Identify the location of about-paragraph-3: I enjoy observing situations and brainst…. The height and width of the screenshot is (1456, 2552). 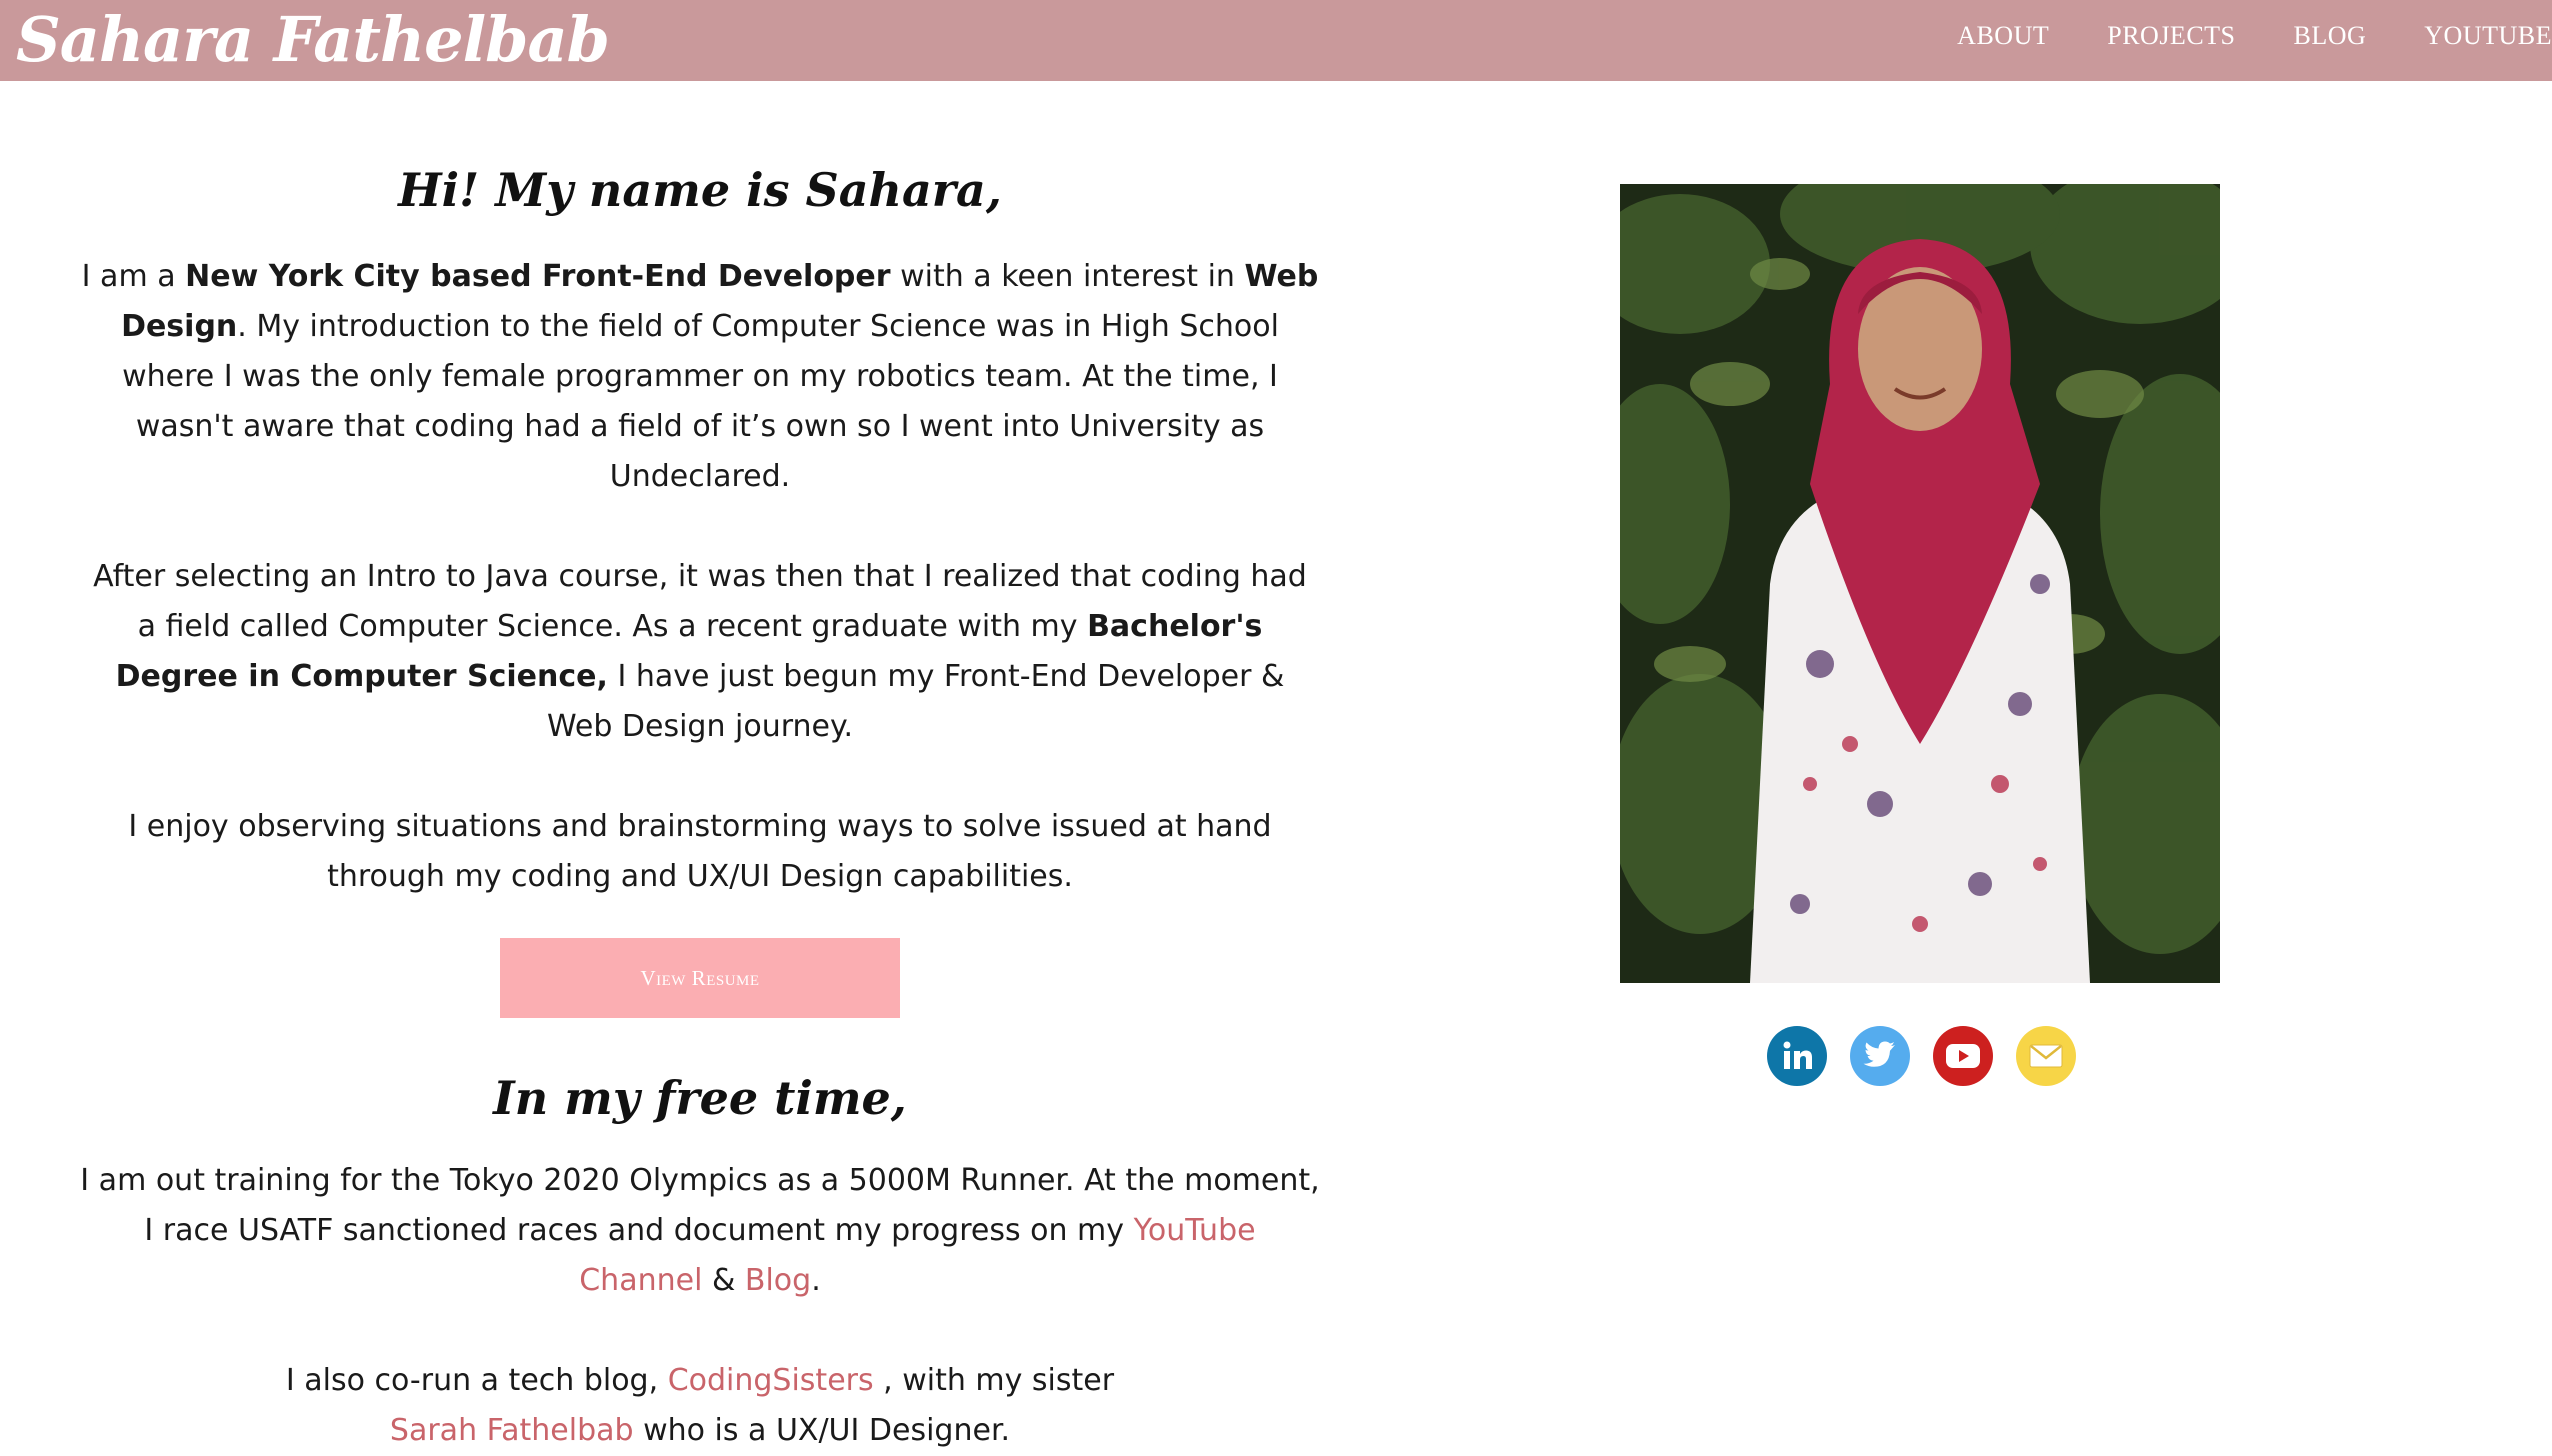
(700, 851).